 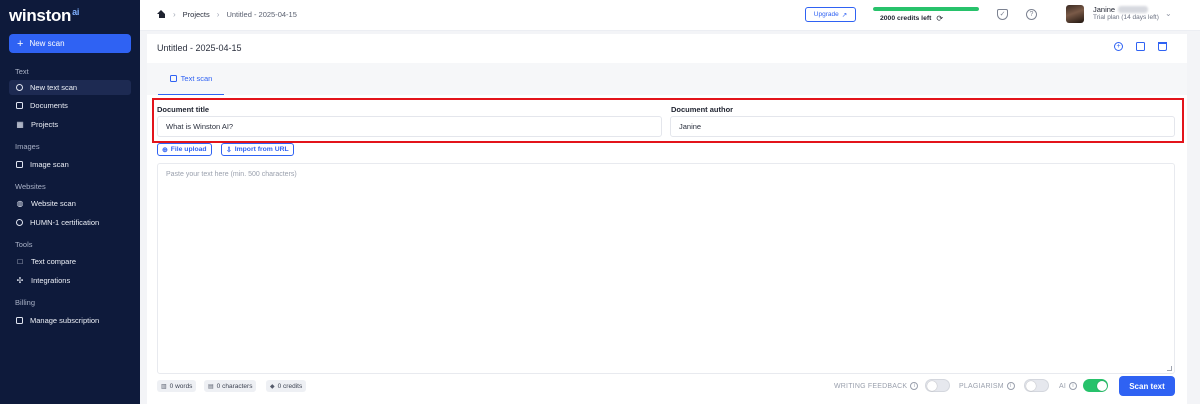 What do you see at coordinates (70, 164) in the screenshot?
I see `sidebar-item-image-scan: Image scan` at bounding box center [70, 164].